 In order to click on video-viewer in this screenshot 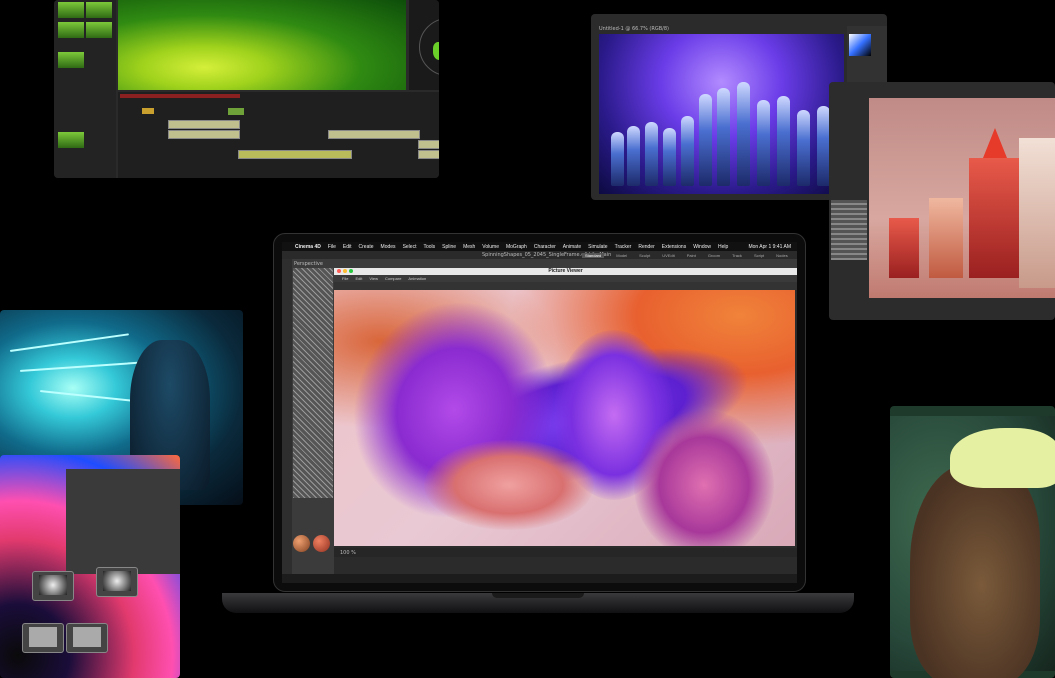, I will do `click(262, 45)`.